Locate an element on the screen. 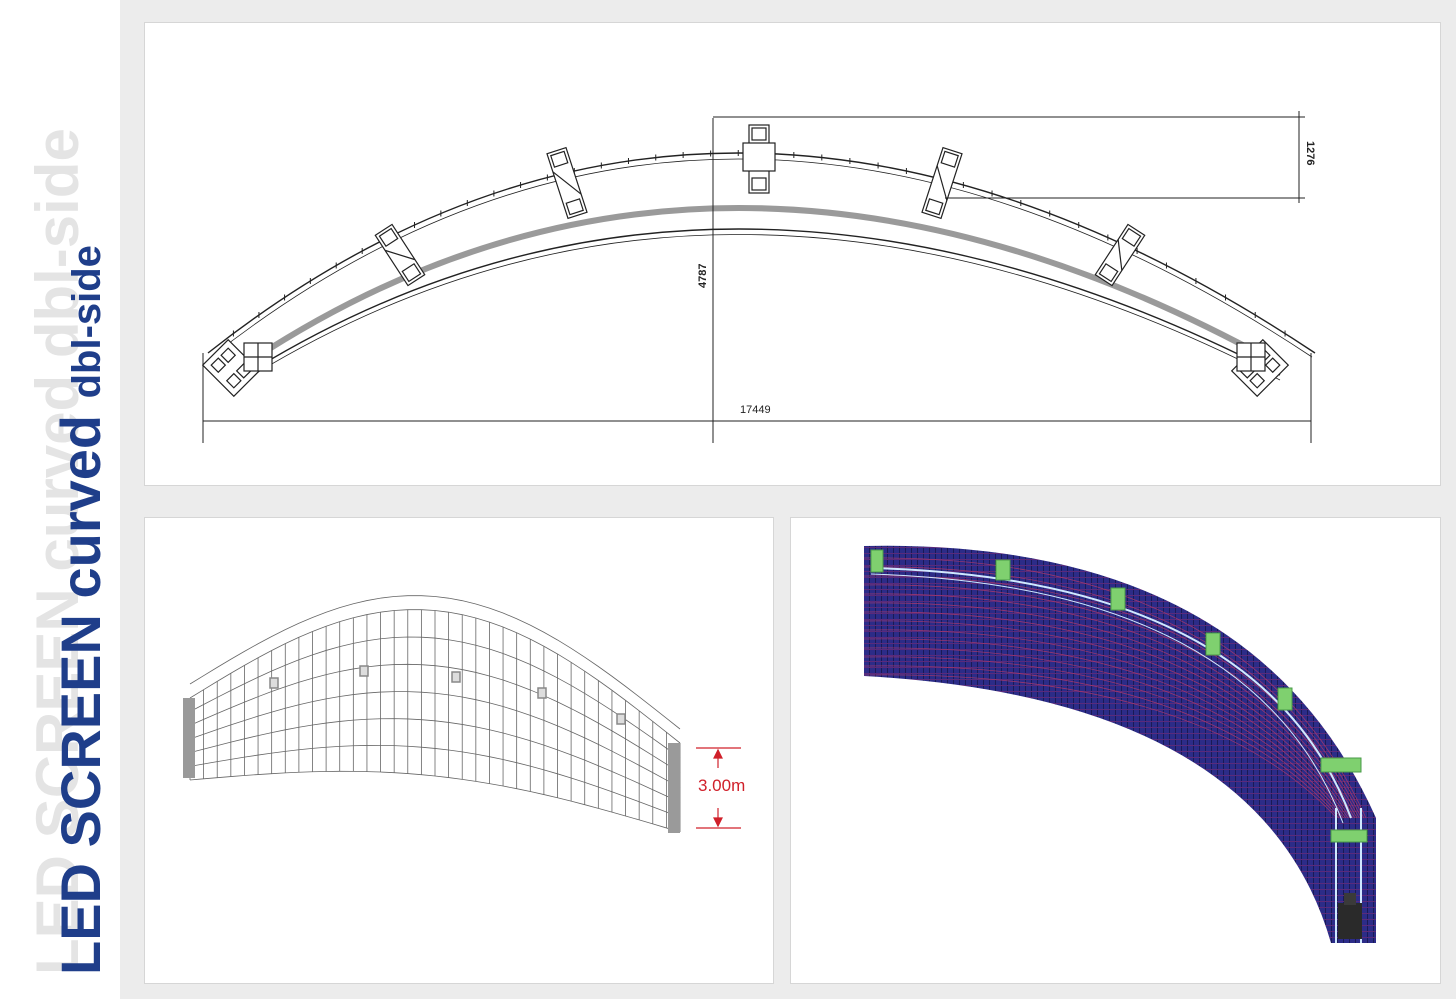 This screenshot has width=1456, height=999. rise-dim-label: 4787 is located at coordinates (703, 276).